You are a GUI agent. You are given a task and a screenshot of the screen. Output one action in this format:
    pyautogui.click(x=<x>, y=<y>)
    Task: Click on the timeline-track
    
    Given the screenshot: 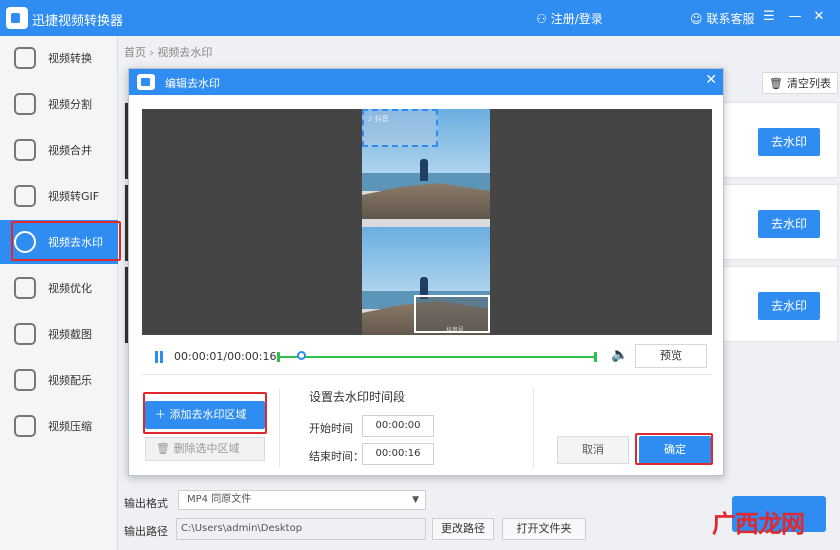 What is the action you would take?
    pyautogui.click(x=437, y=357)
    